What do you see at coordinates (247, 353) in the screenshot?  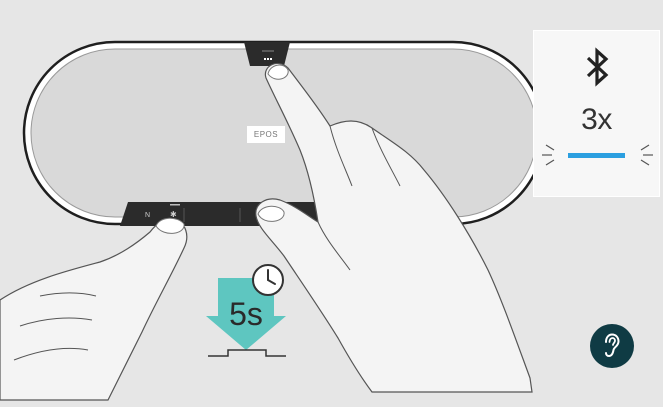 I see `press-base-icon` at bounding box center [247, 353].